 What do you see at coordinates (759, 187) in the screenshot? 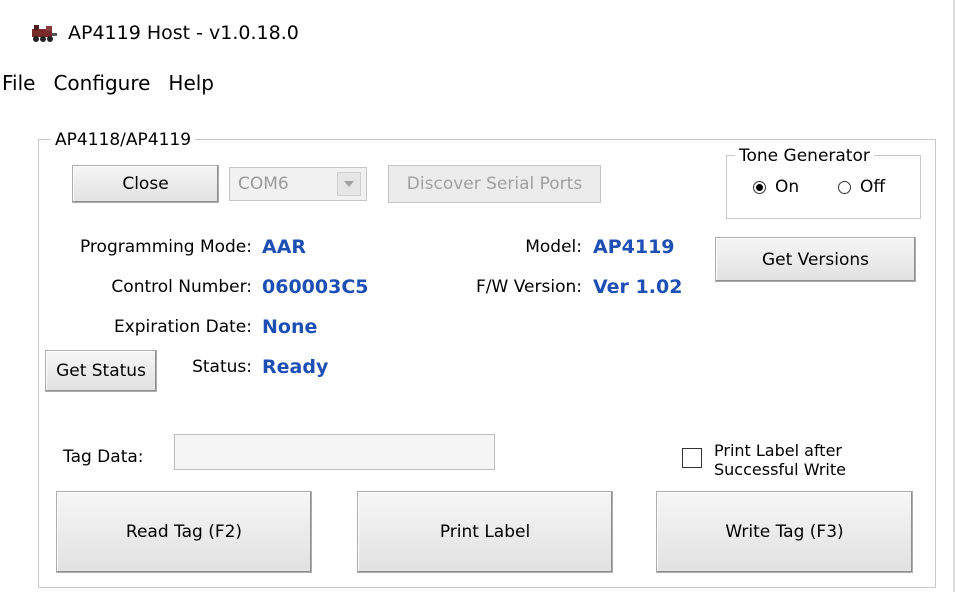
I see `radio-selected-icon` at bounding box center [759, 187].